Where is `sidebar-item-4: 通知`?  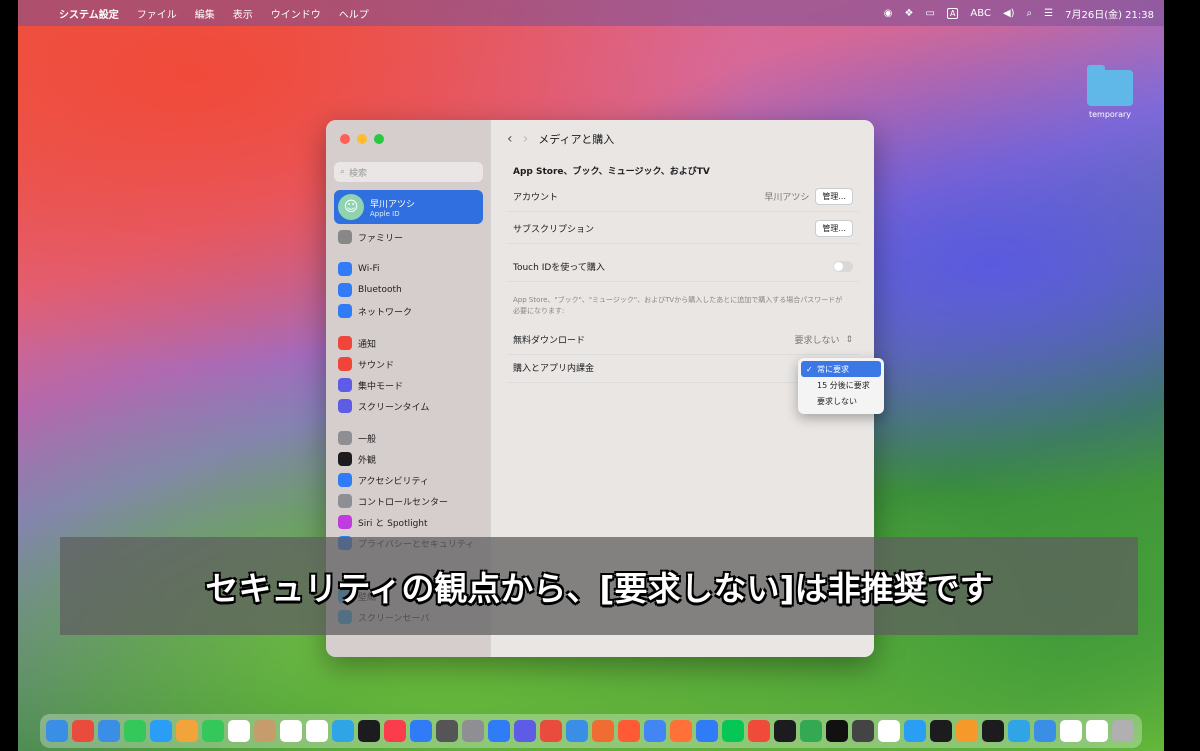 sidebar-item-4: 通知 is located at coordinates (408, 343).